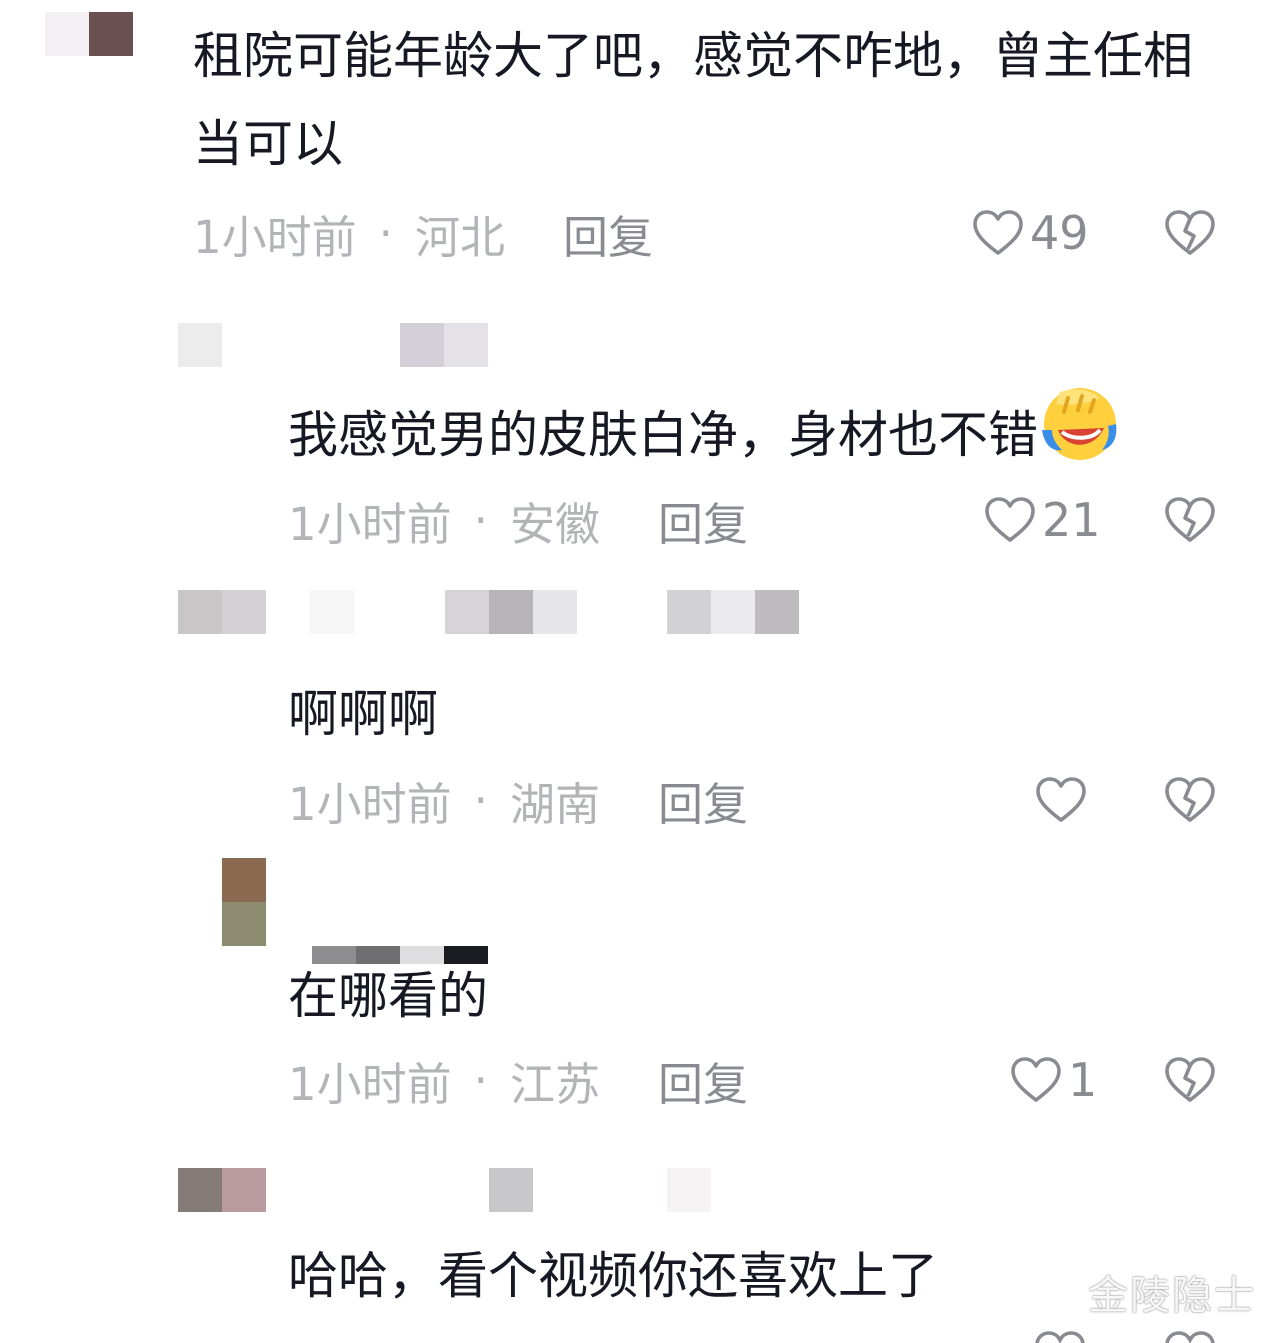 This screenshot has height=1343, width=1280. What do you see at coordinates (459, 237) in the screenshot?
I see `comment-location: 河北` at bounding box center [459, 237].